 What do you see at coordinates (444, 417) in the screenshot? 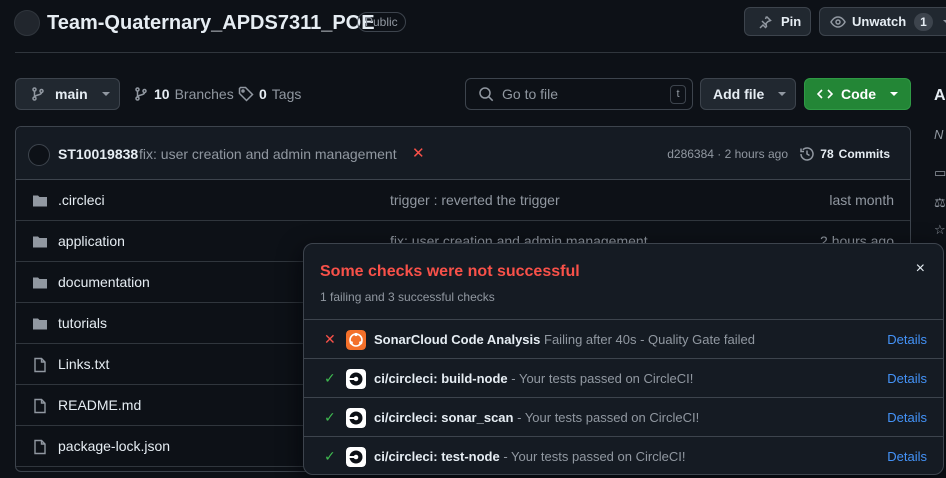
I see `check-title: ci/circleci: sonar_scan` at bounding box center [444, 417].